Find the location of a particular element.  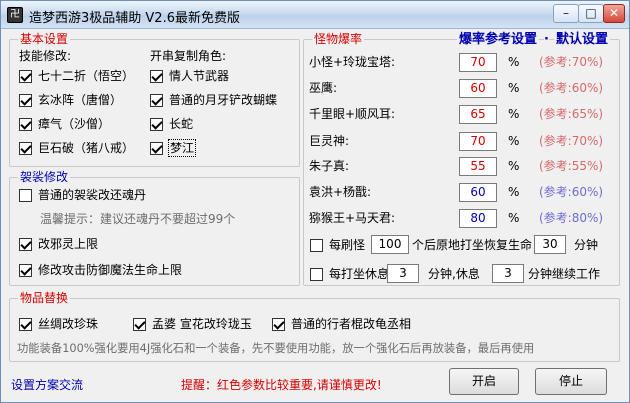

skill-checkbox-3: 瘴气（沙僧） is located at coordinates (64, 124).